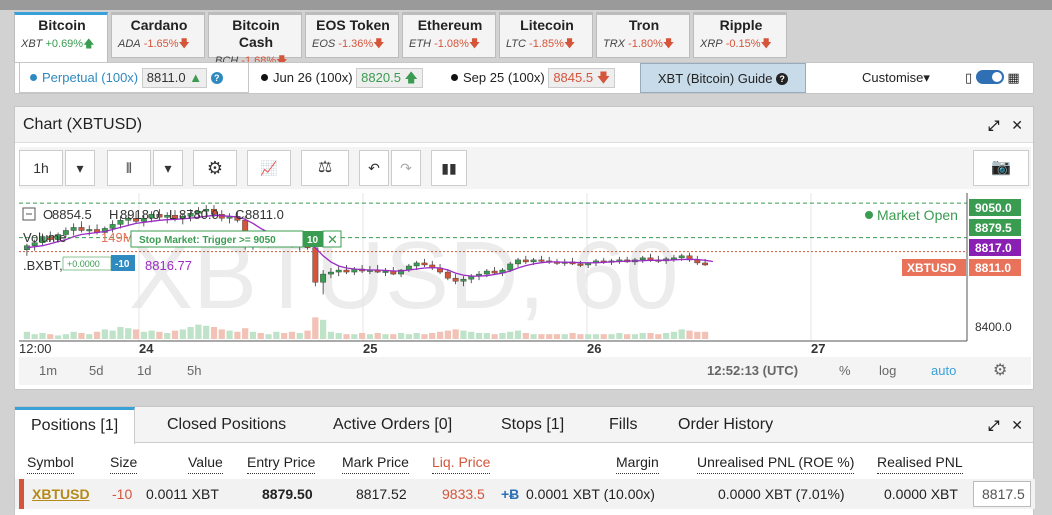  What do you see at coordinates (205, 462) in the screenshot?
I see `col-value: Value` at bounding box center [205, 462].